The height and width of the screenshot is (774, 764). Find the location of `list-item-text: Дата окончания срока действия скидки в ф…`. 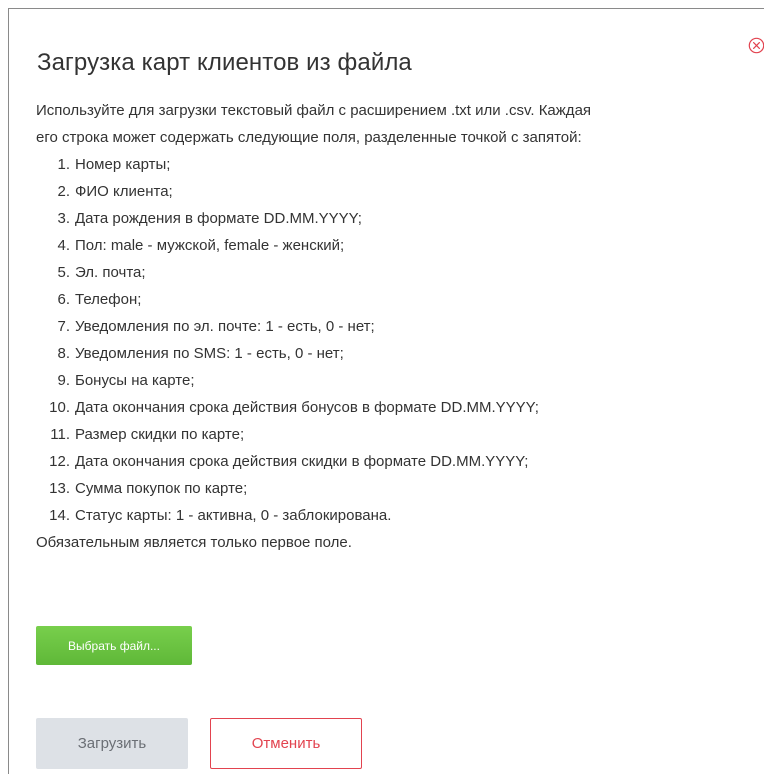

list-item-text: Дата окончания срока действия скидки в ф… is located at coordinates (302, 461).